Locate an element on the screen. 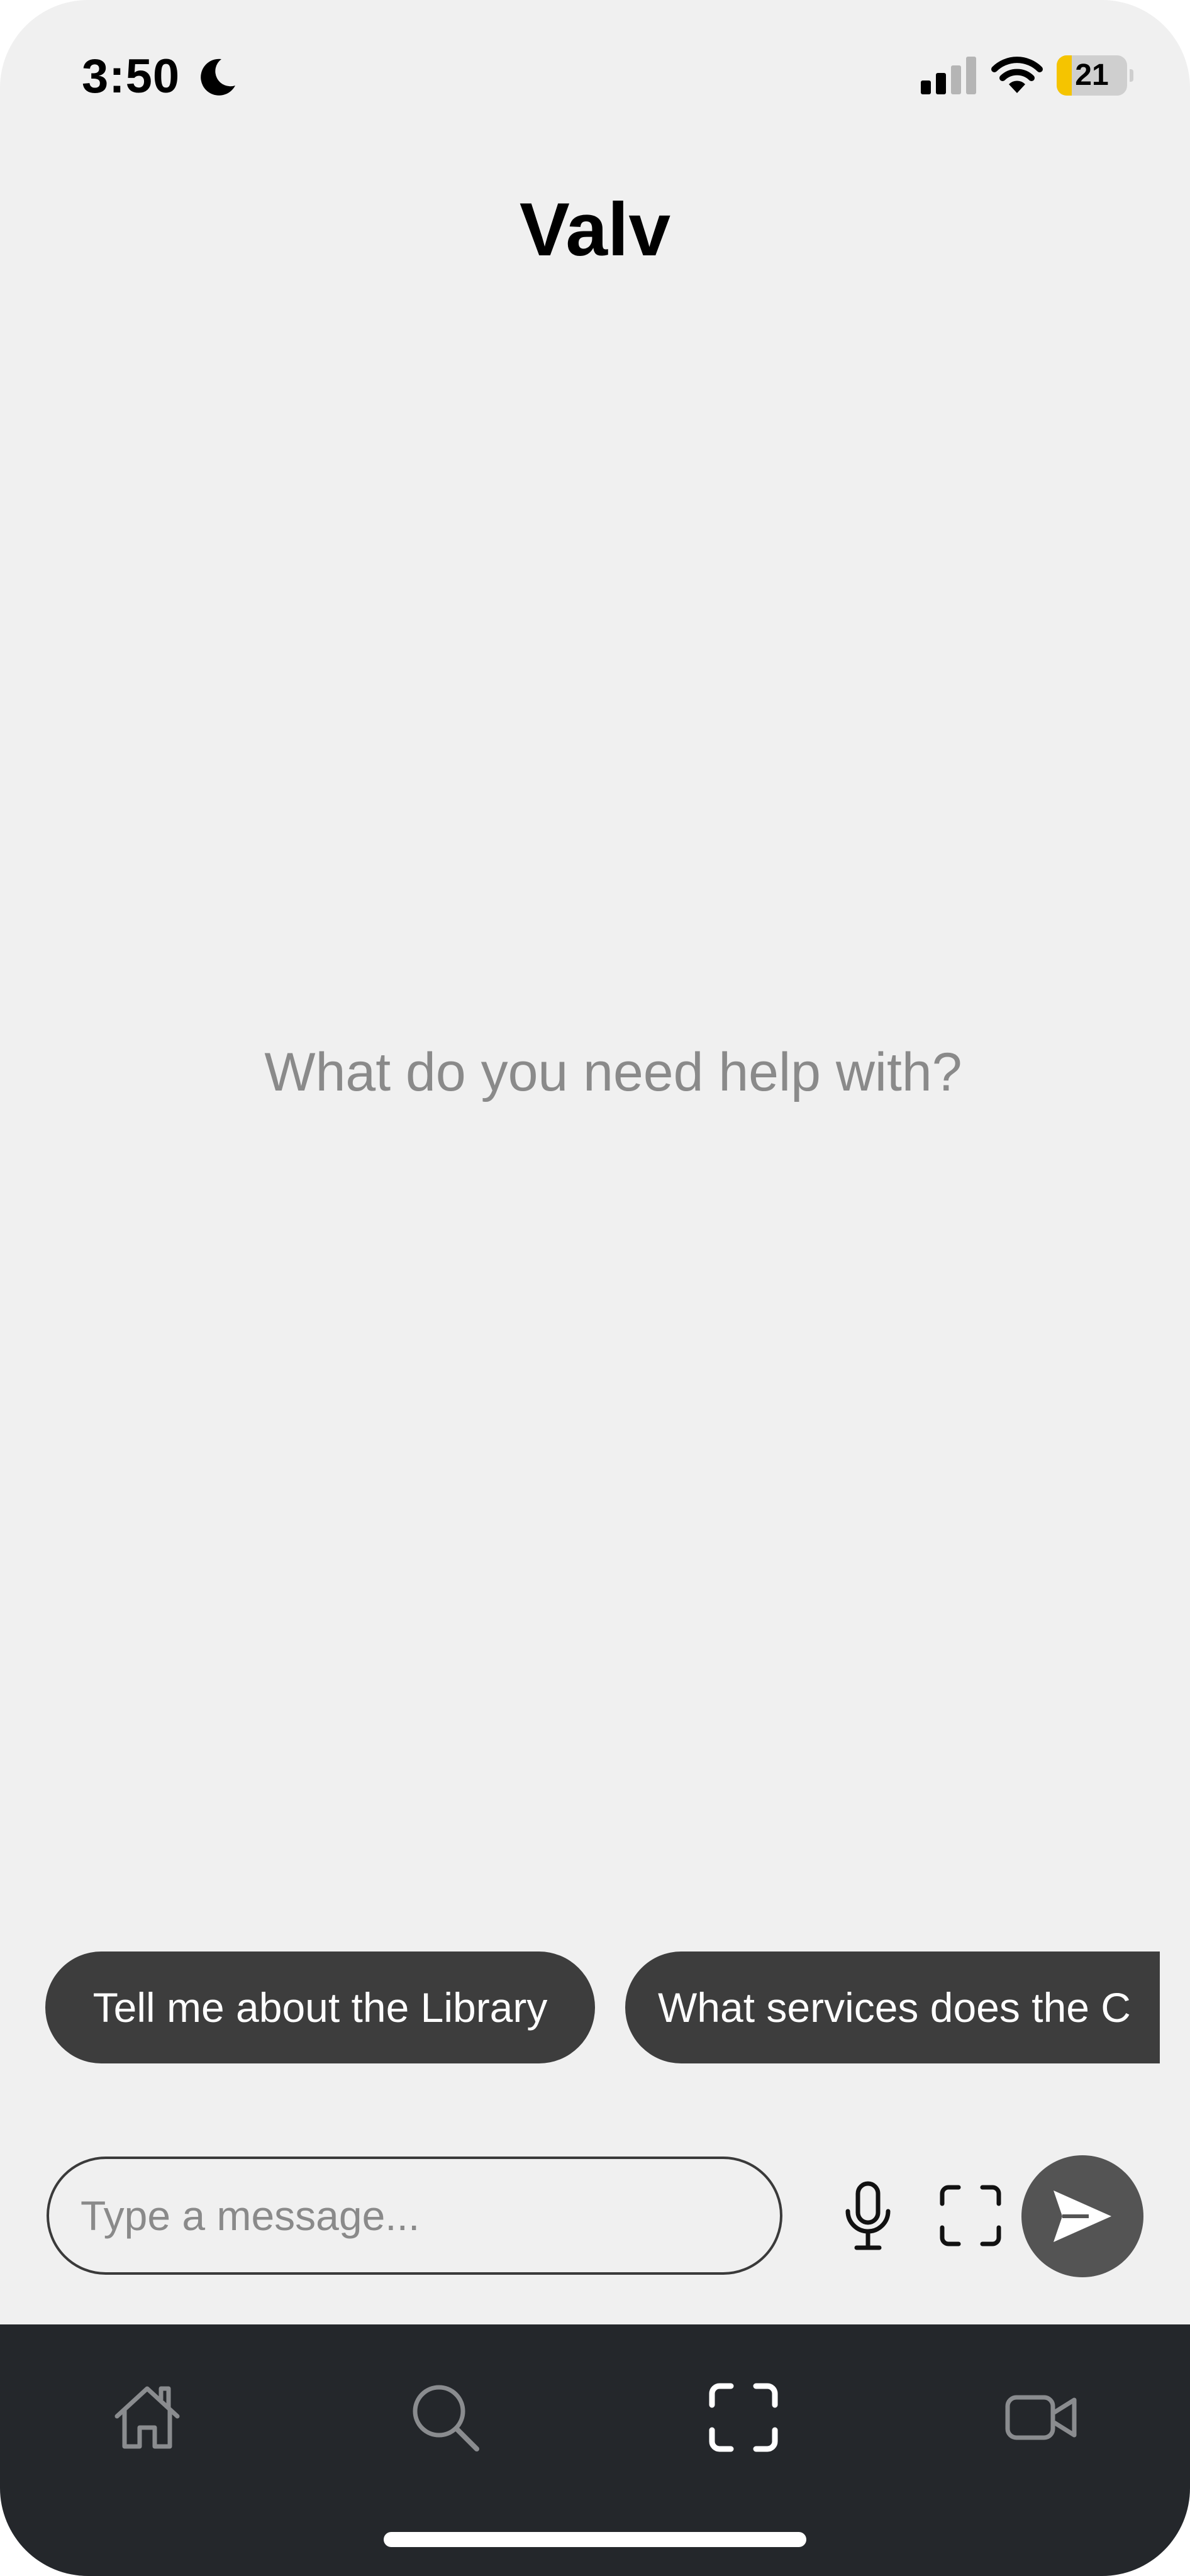 This screenshot has height=2576, width=1190. send-button is located at coordinates (1082, 2216).